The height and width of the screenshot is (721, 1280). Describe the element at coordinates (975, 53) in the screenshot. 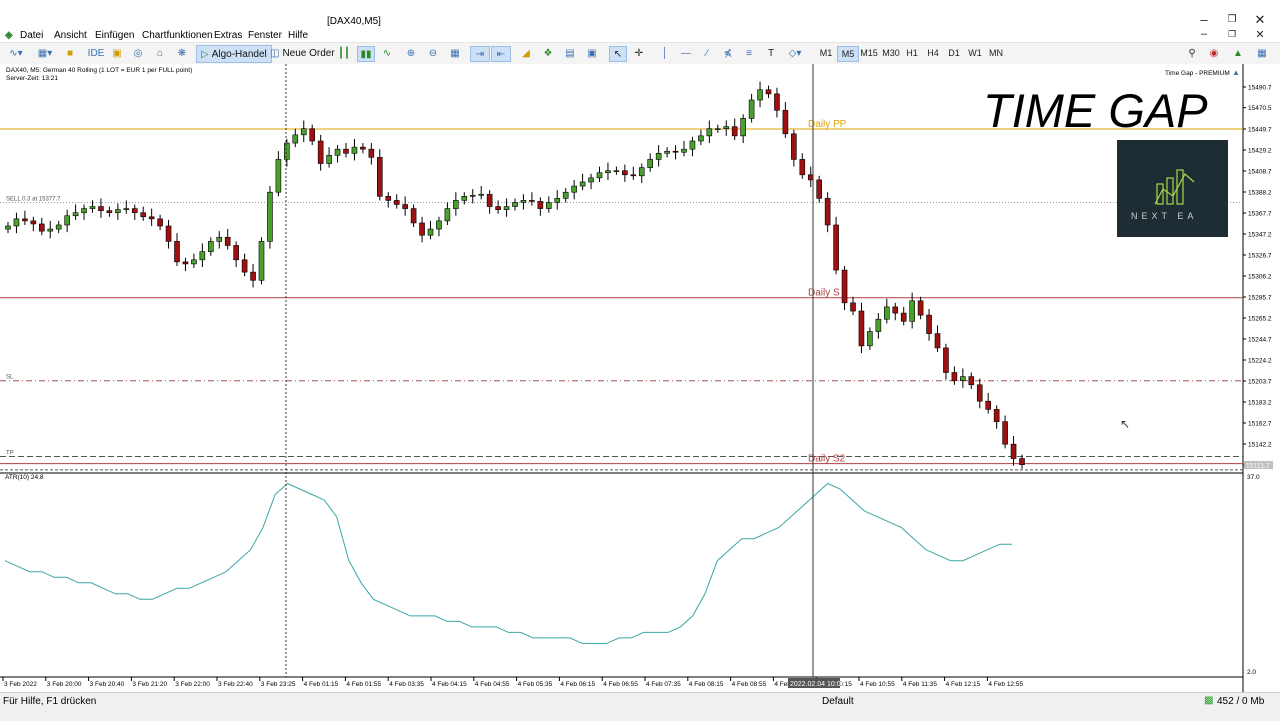

I see `tf-w1: W1` at that location.